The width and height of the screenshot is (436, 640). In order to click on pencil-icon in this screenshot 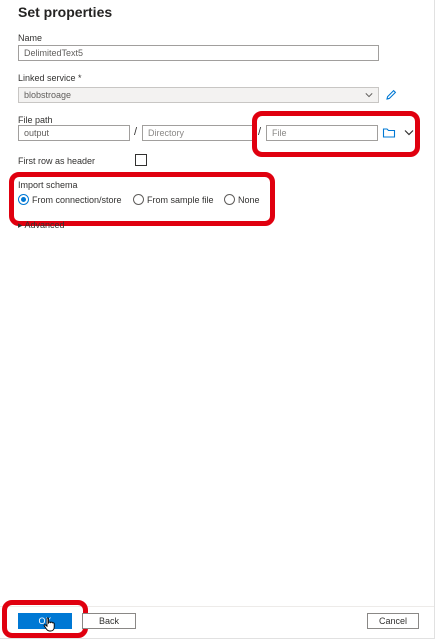, I will do `click(391, 95)`.